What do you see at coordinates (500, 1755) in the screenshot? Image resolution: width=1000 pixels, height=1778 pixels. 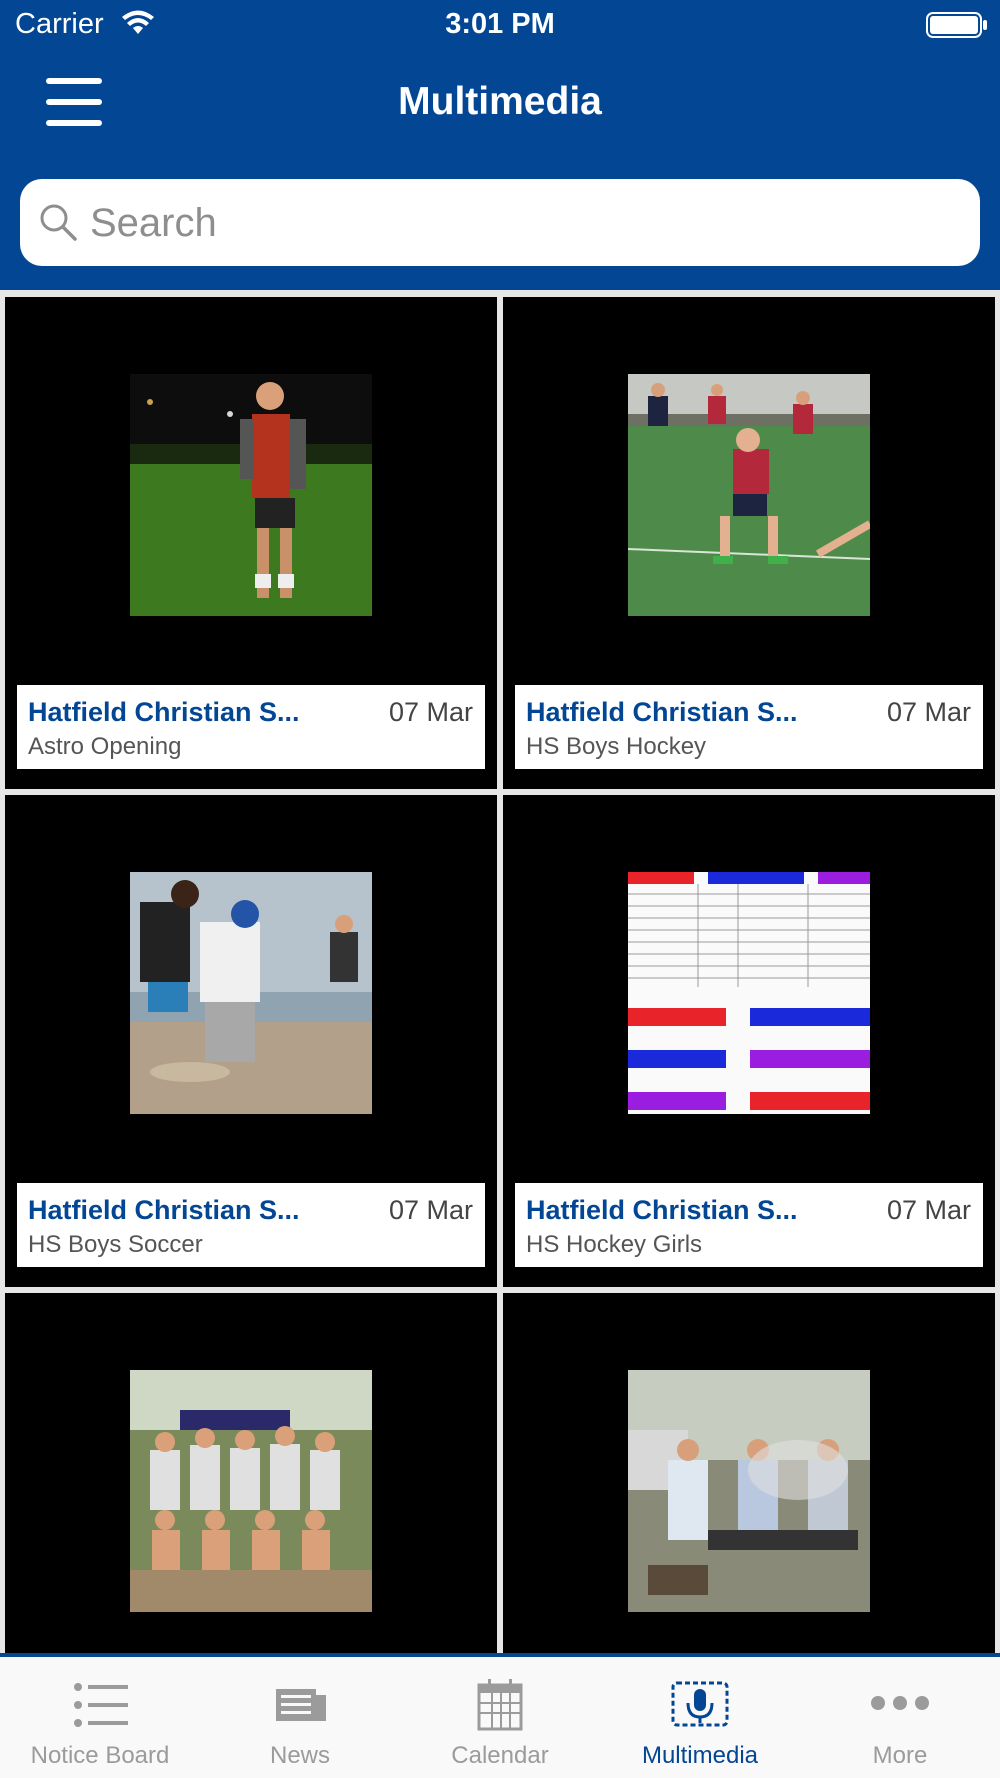 I see `tab-label: Calendar` at bounding box center [500, 1755].